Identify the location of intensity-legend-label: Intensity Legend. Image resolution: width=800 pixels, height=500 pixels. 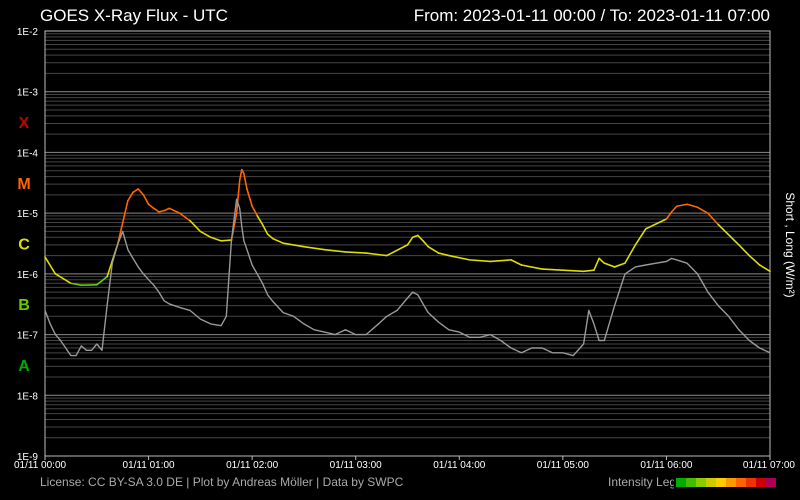
(641, 482).